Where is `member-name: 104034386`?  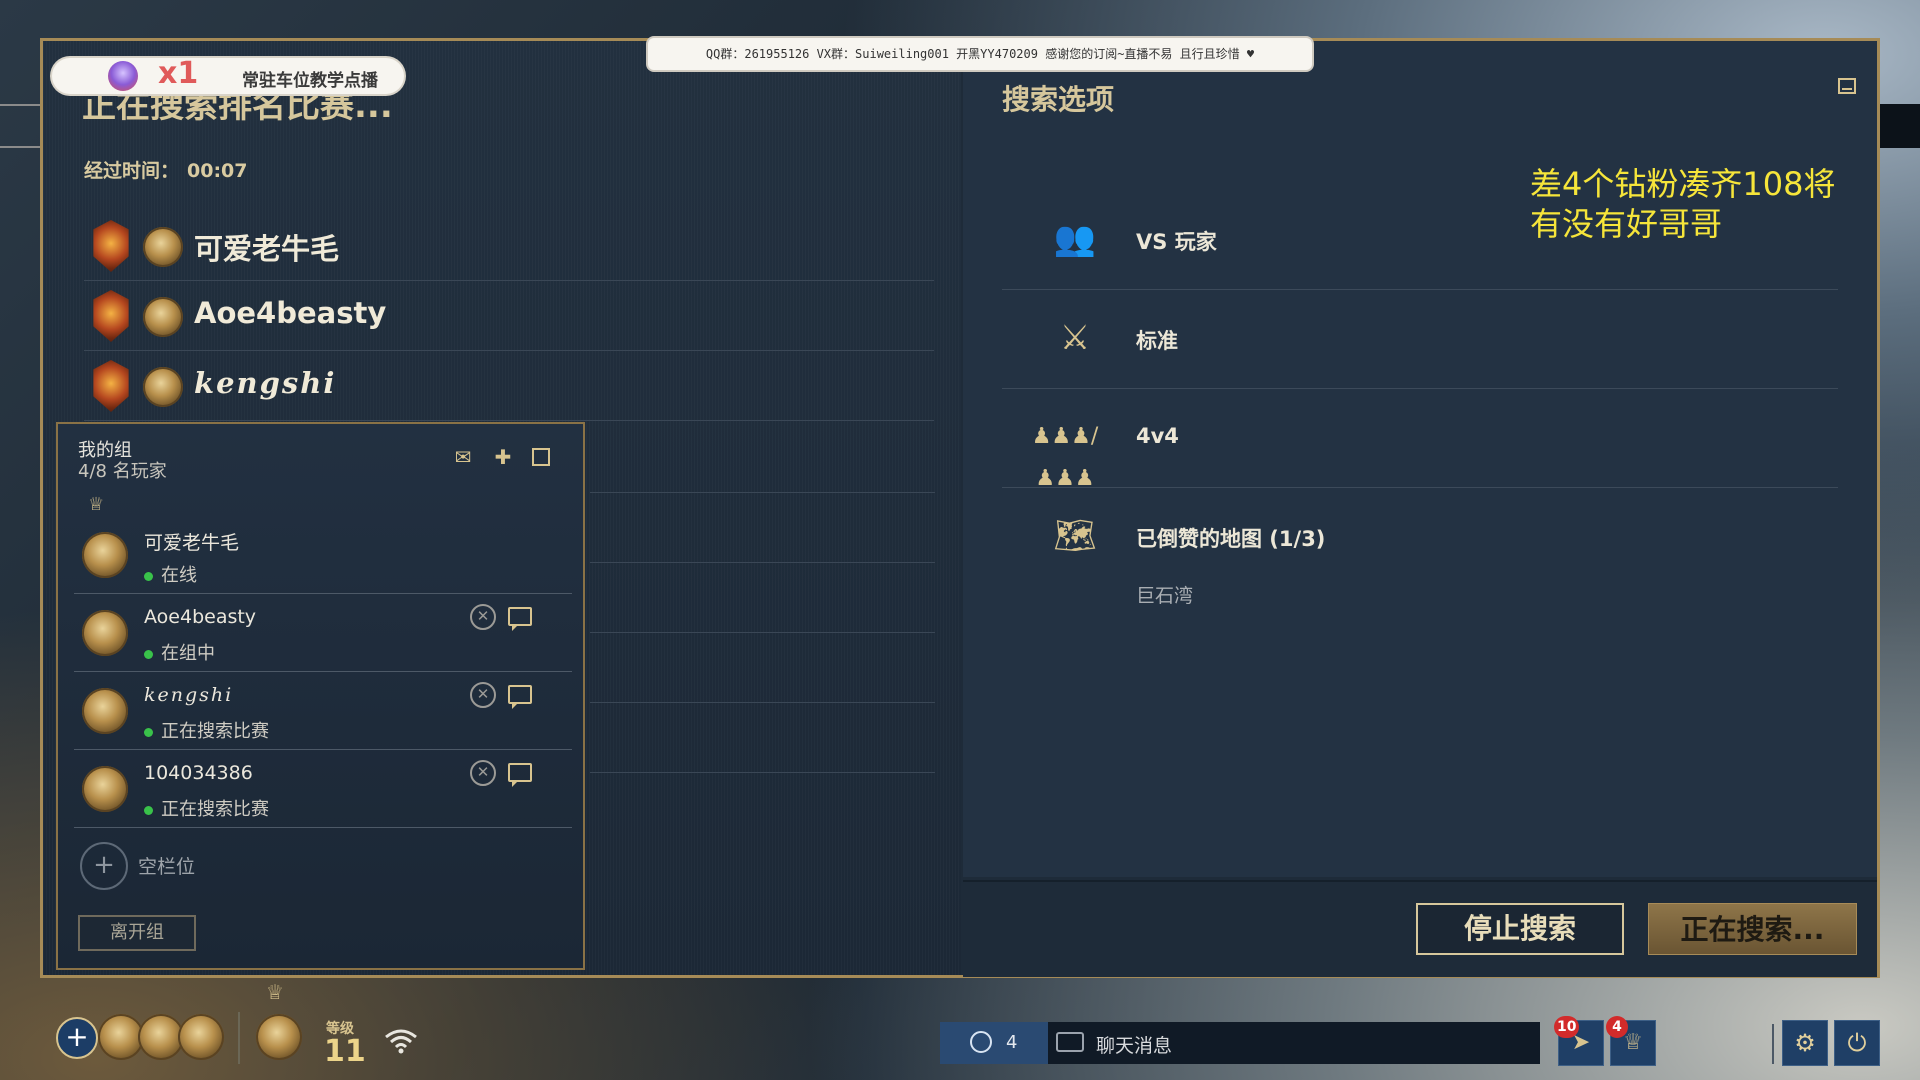
member-name: 104034386 is located at coordinates (198, 773).